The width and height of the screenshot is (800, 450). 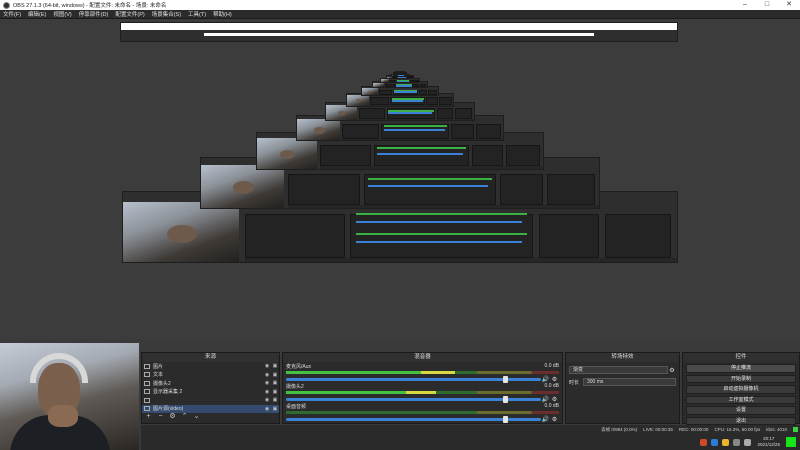 I want to click on clock-date: 2021/12/25, so click(x=768, y=444).